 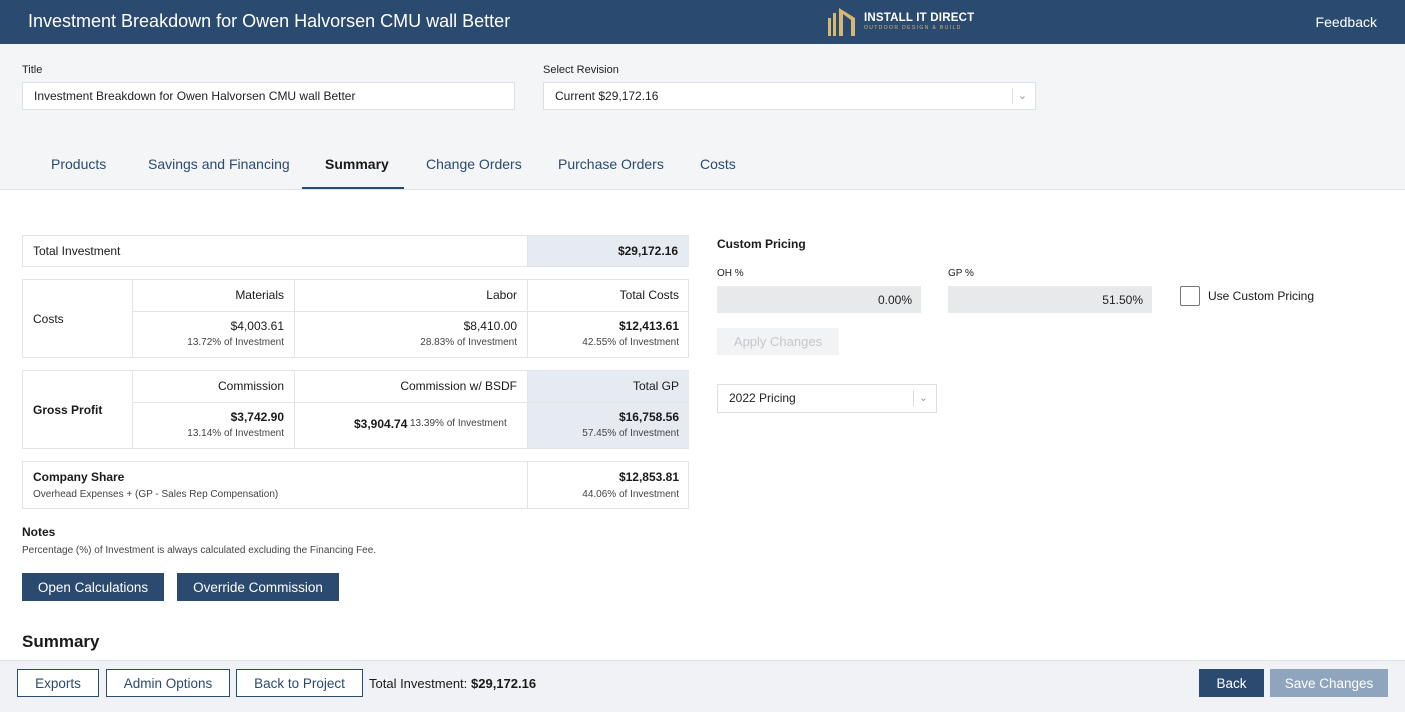 What do you see at coordinates (630, 494) in the screenshot?
I see `company-share-pct: 44.06% of Investment` at bounding box center [630, 494].